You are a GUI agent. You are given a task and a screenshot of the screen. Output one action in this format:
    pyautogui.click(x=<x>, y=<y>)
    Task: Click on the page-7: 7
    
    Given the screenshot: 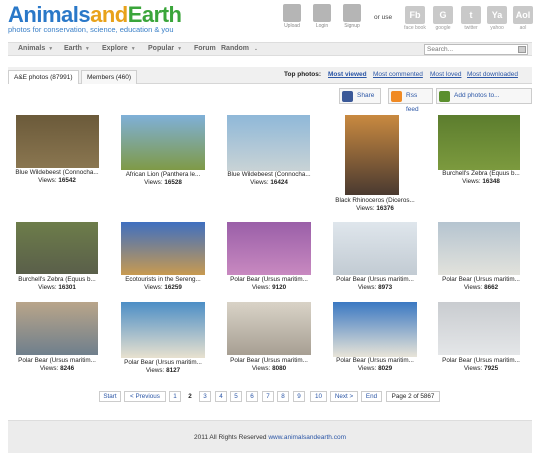 What is the action you would take?
    pyautogui.click(x=268, y=396)
    